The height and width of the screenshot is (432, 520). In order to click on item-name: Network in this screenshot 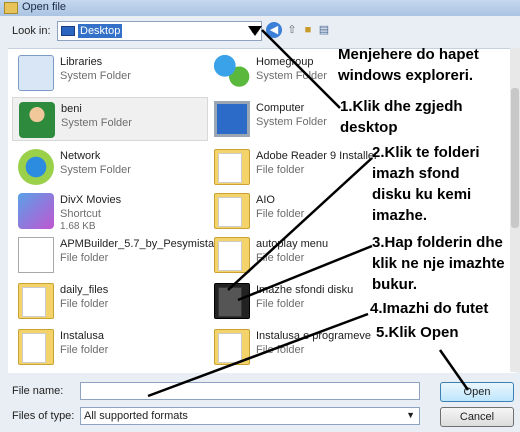, I will do `click(80, 156)`.